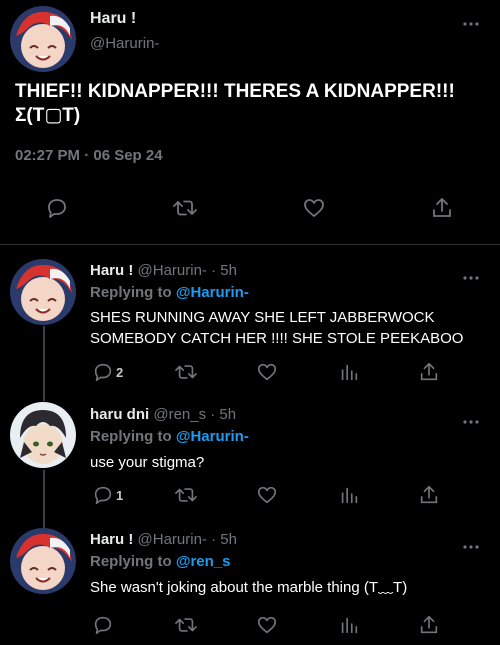 This screenshot has width=500, height=645. I want to click on action-bar, so click(250, 211).